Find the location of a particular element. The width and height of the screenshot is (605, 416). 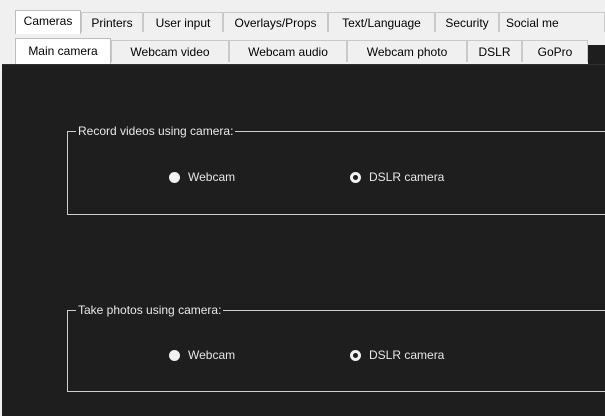

photo-dslr-label: DSLR camera is located at coordinates (407, 355).